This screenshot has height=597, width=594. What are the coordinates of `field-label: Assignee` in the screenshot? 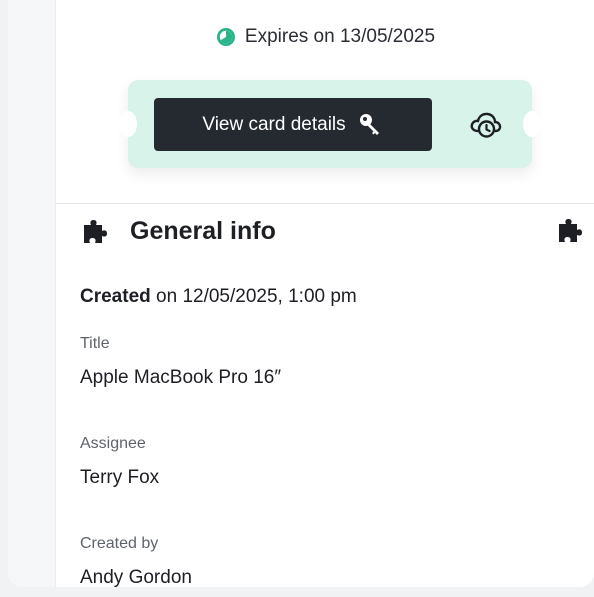 It's located at (113, 443).